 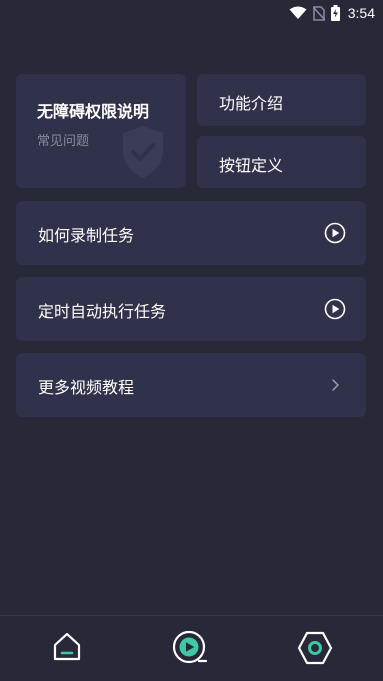 I want to click on battery-charging-icon, so click(x=335, y=13).